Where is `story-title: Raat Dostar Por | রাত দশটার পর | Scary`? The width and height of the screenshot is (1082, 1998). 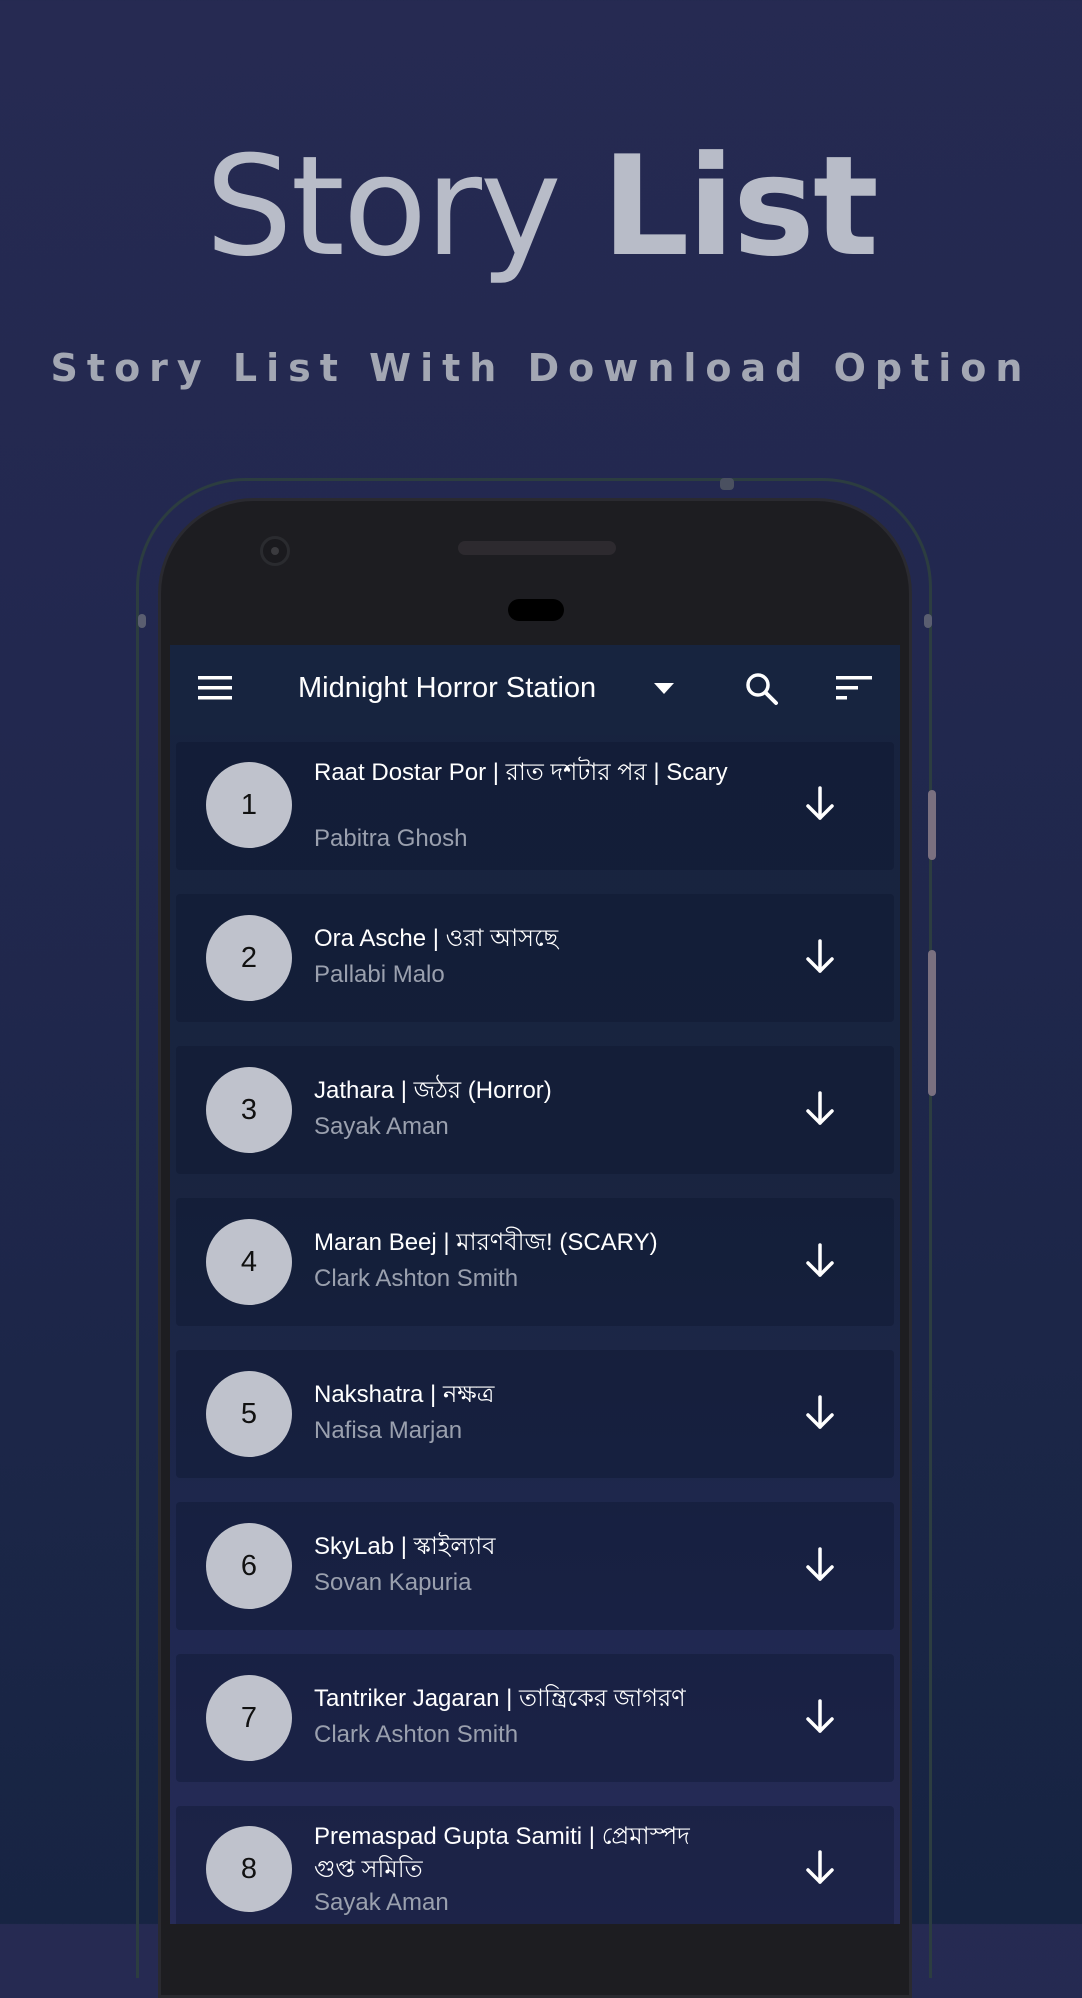
story-title: Raat Dostar Por | রাত দশটার পর | Scary is located at coordinates (524, 772).